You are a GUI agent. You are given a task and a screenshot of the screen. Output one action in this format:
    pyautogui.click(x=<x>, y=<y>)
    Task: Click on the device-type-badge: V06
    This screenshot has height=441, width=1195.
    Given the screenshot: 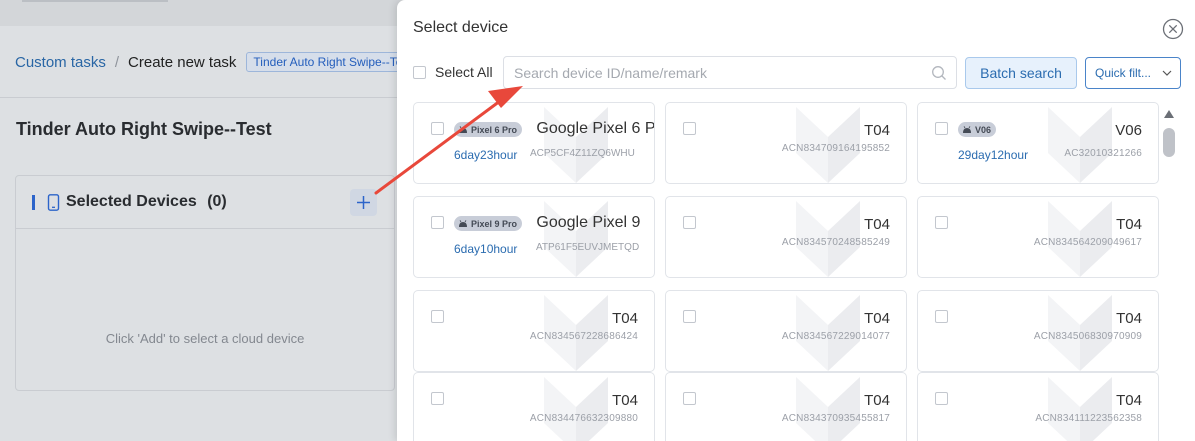 What is the action you would take?
    pyautogui.click(x=977, y=129)
    